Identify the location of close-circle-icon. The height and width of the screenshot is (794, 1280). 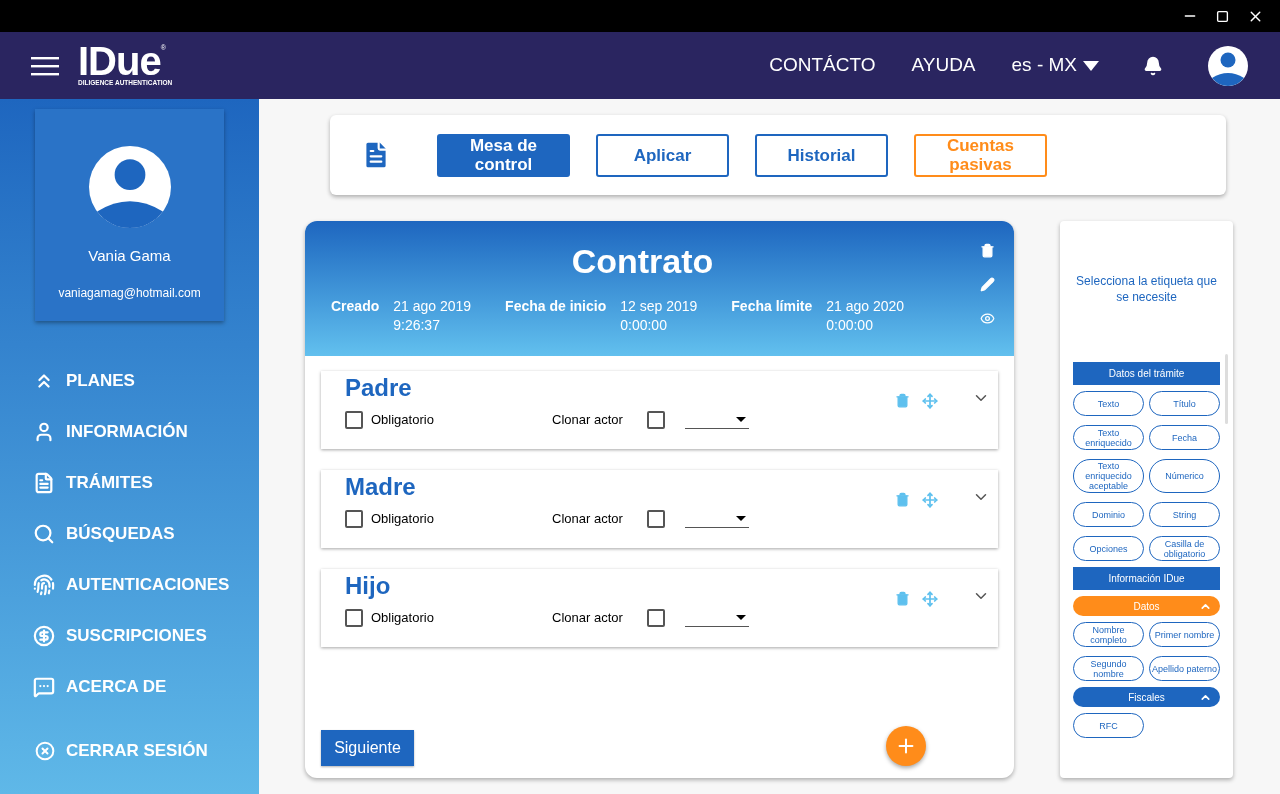
(45, 750).